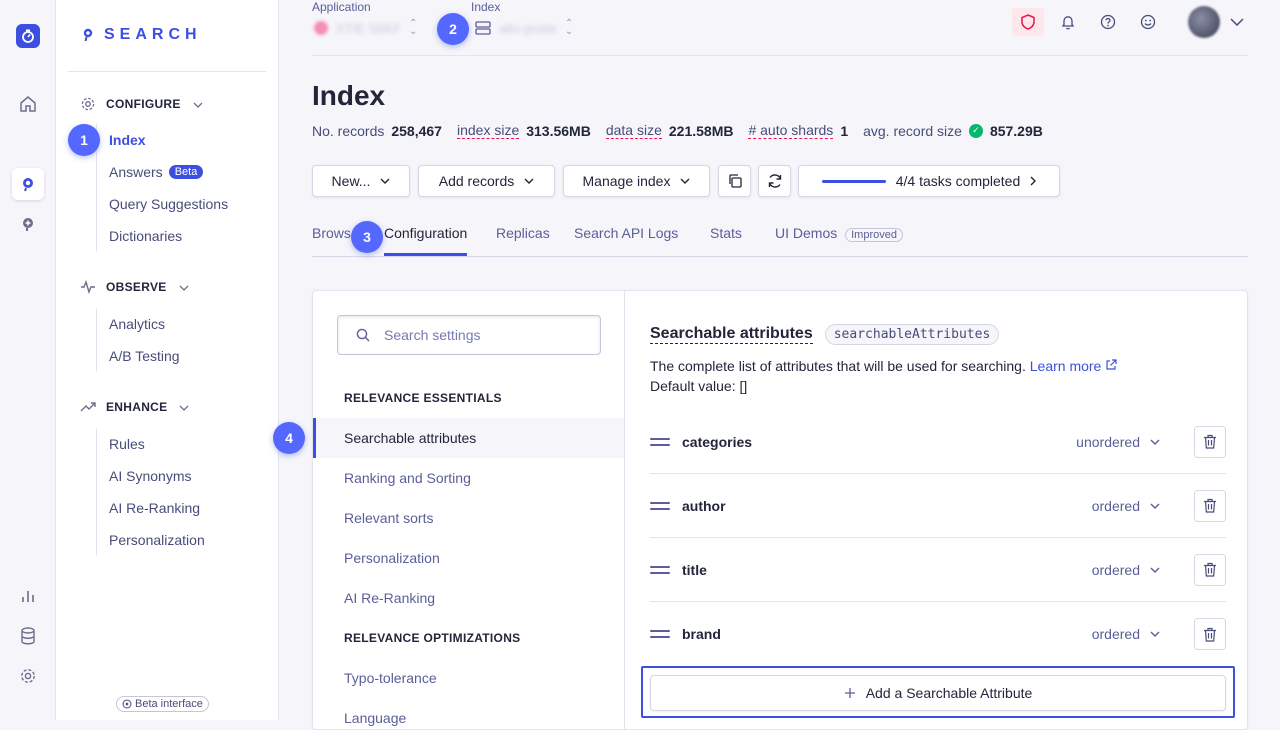  What do you see at coordinates (839, 233) in the screenshot?
I see `tab-ui-demos: UI Demos Improved` at bounding box center [839, 233].